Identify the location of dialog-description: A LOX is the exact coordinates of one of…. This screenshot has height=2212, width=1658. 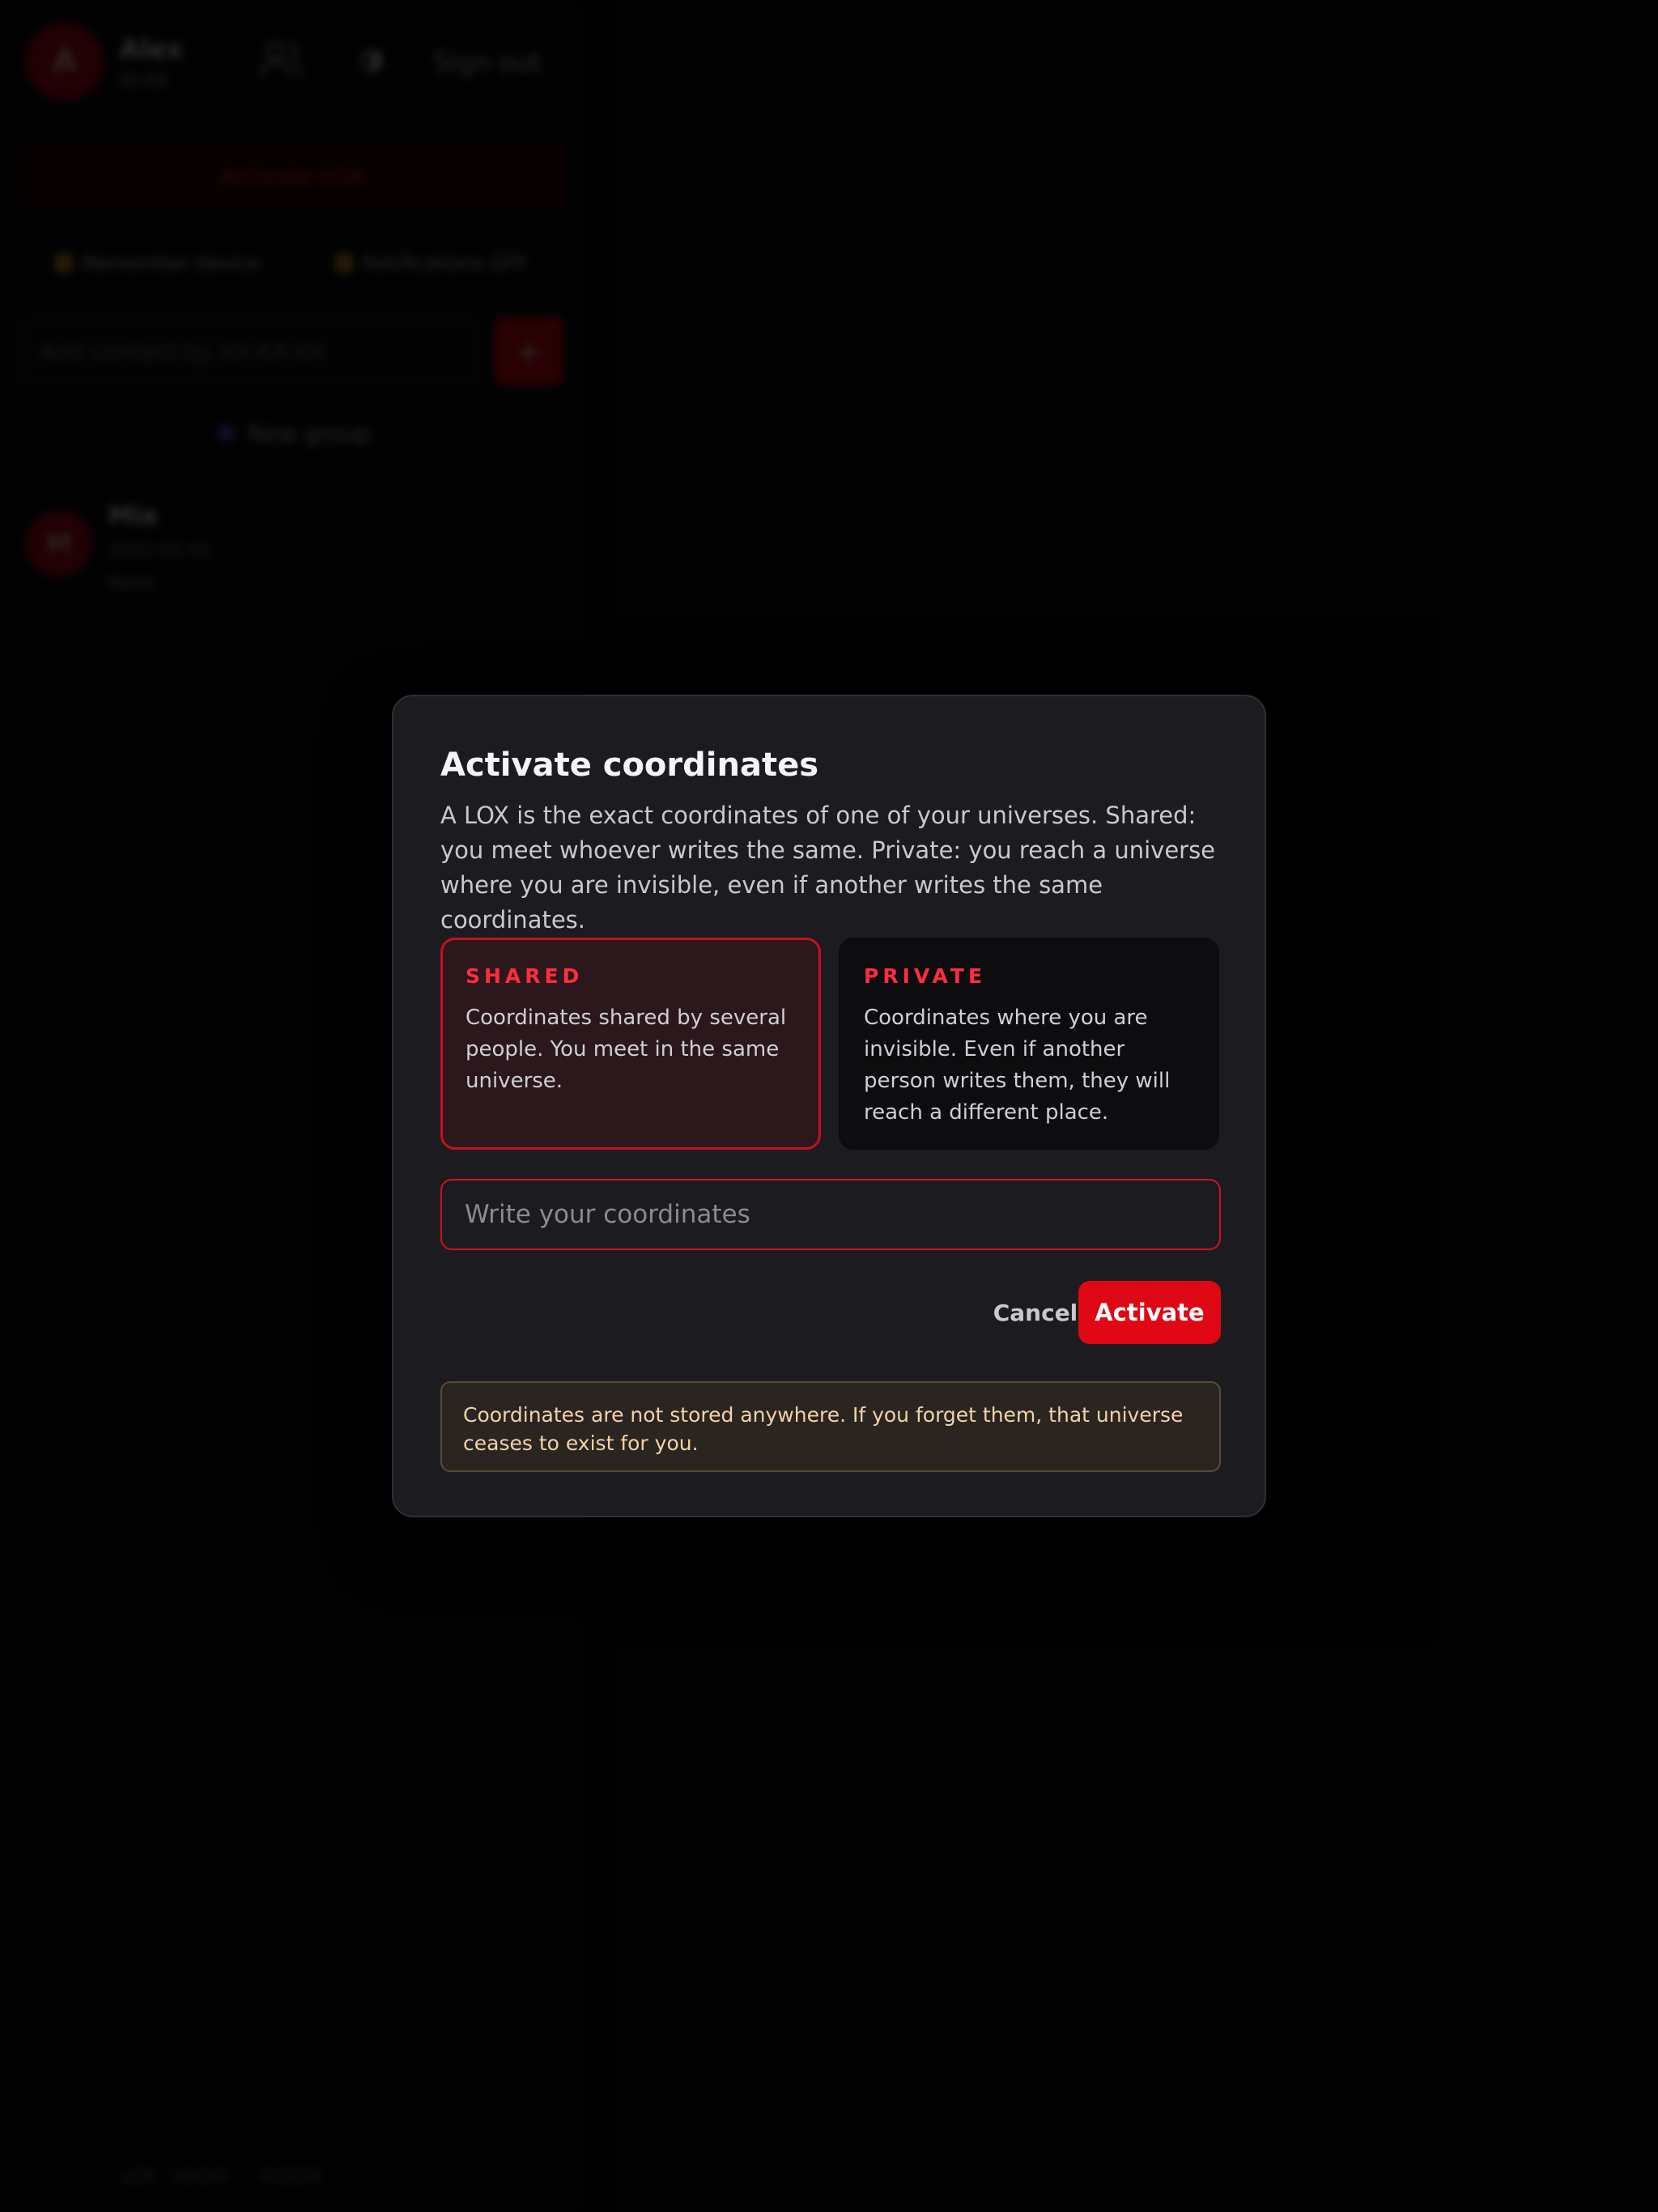
(828, 868).